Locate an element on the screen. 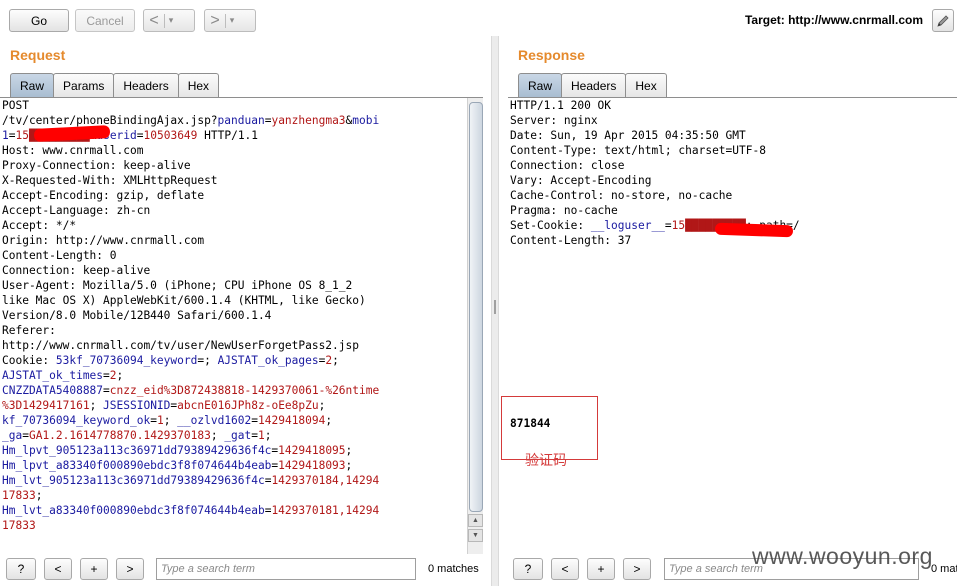 The image size is (957, 586). request-line: Origin: http://www.cnrmall.com is located at coordinates (190, 240).